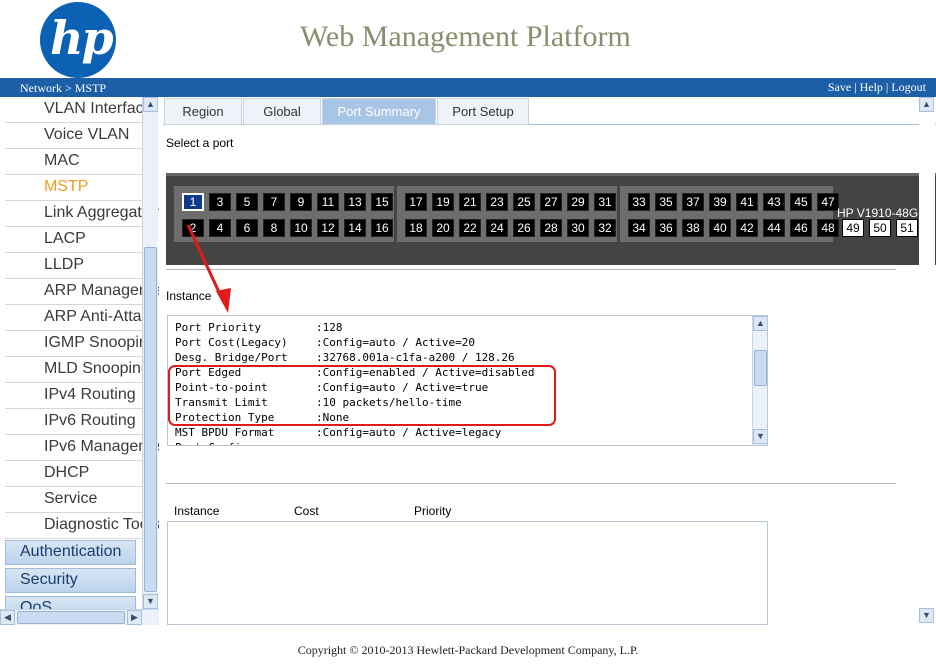  I want to click on sidebar-item-igmp-snooping: IGMP Snooping, so click(81, 344).